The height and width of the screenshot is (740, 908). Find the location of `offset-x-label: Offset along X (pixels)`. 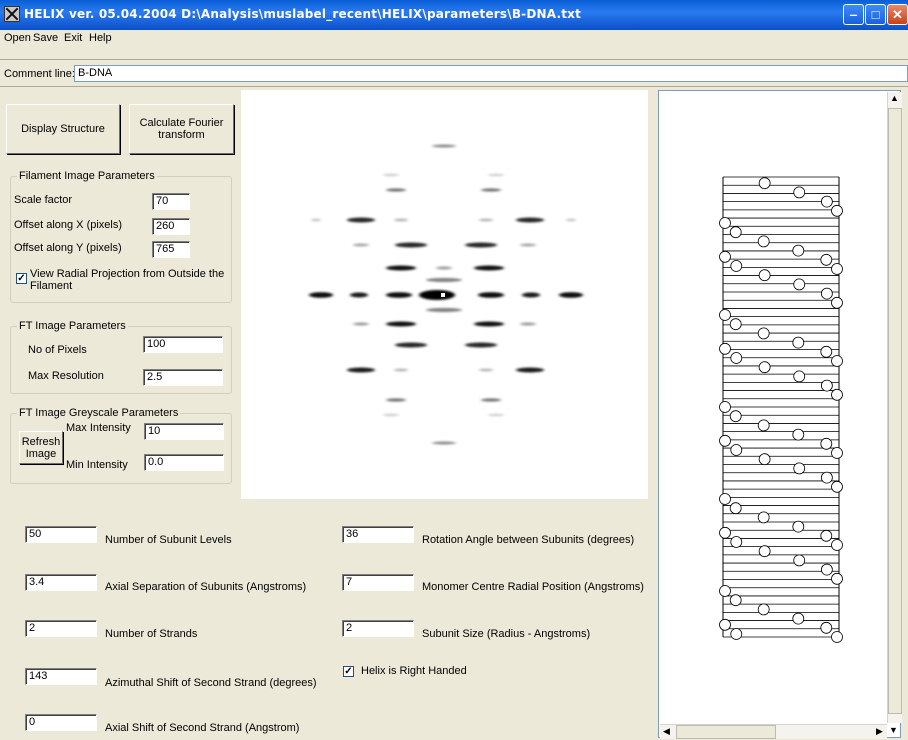

offset-x-label: Offset along X (pixels) is located at coordinates (68, 225).